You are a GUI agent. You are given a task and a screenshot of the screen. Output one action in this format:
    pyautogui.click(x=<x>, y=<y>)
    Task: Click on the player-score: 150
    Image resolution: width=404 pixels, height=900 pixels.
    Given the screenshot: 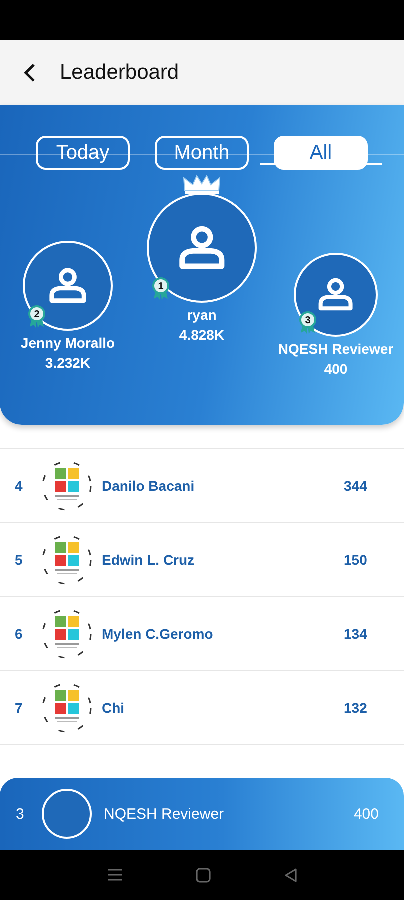 What is the action you would take?
    pyautogui.click(x=356, y=560)
    